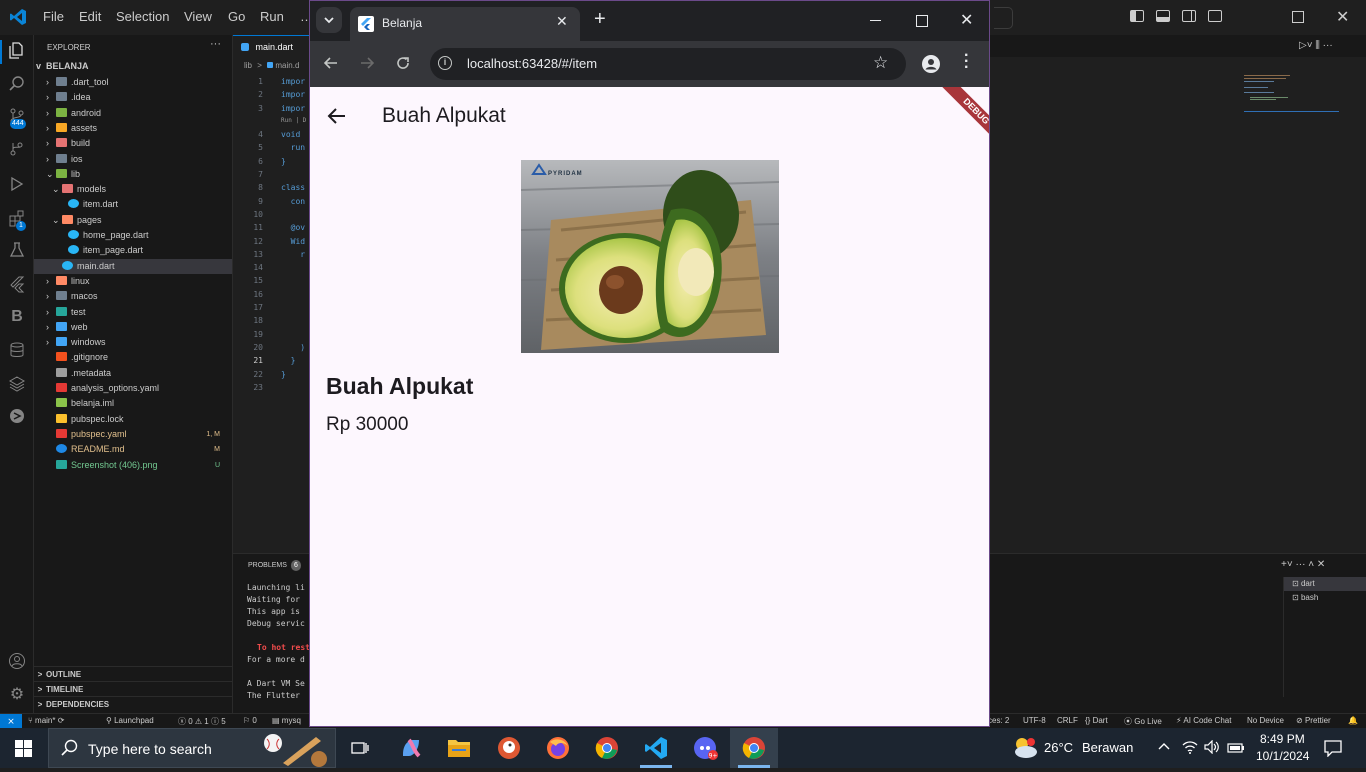 This screenshot has width=1366, height=772. What do you see at coordinates (133, 128) in the screenshot?
I see `tree-folder: › assets` at bounding box center [133, 128].